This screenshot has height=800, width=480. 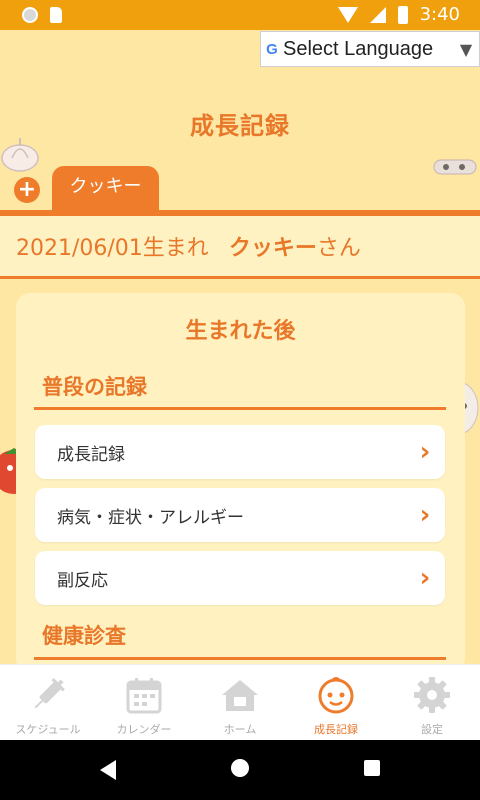 What do you see at coordinates (84, 636) in the screenshot?
I see `section-title-health-check: 健康診査` at bounding box center [84, 636].